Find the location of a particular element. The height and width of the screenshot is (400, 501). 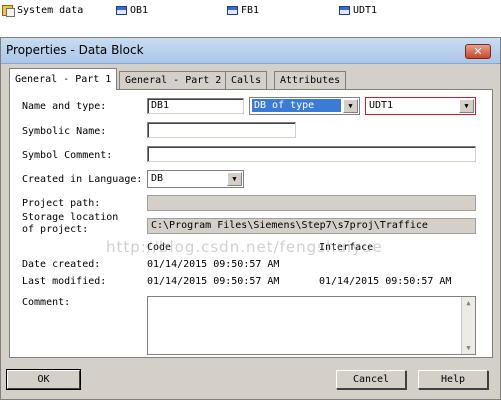

scroll-up-icon: ▲ is located at coordinates (468, 303).